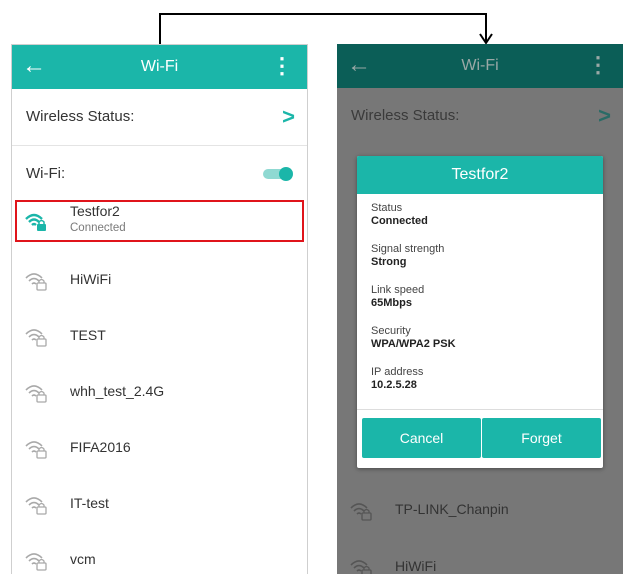 This screenshot has width=625, height=574. What do you see at coordinates (397, 372) in the screenshot?
I see `ip-label: IP address` at bounding box center [397, 372].